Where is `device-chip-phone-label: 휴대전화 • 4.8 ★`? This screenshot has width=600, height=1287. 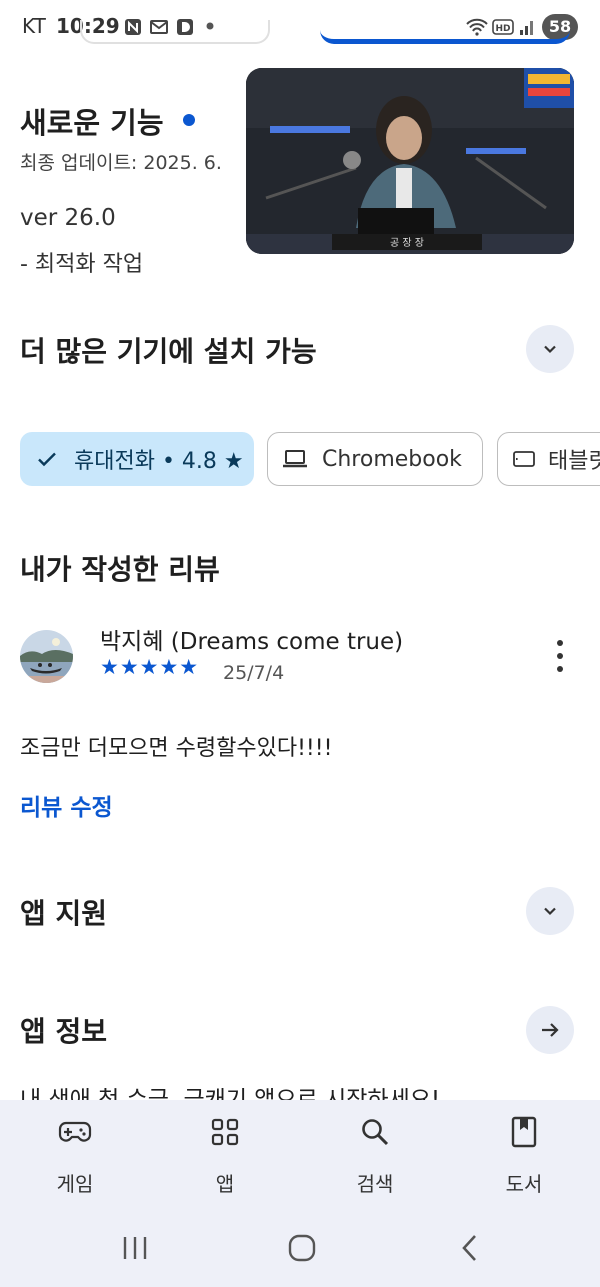 device-chip-phone-label: 휴대전화 • 4.8 ★ is located at coordinates (159, 461).